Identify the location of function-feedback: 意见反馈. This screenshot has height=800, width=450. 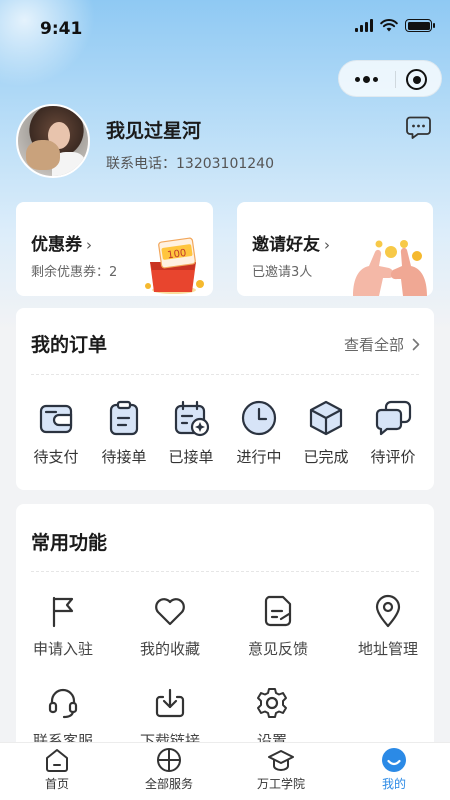
(278, 626).